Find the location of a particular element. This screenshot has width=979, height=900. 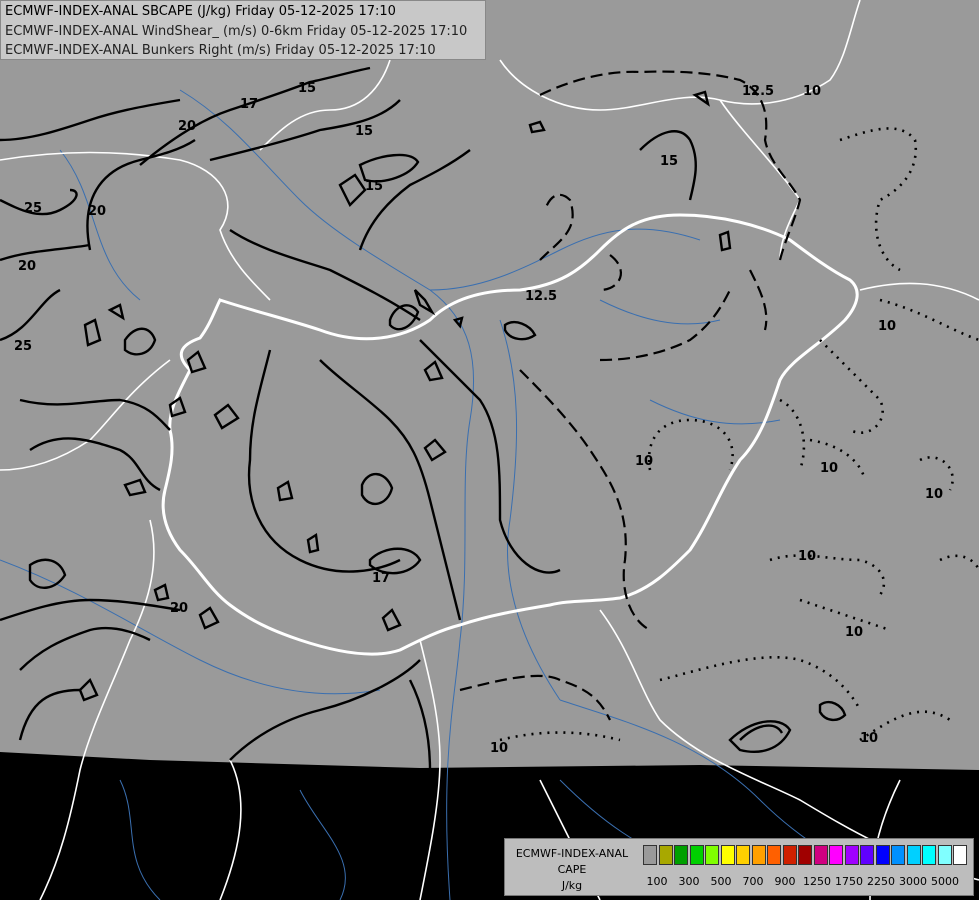

legend-tick: 3000 is located at coordinates (913, 881).